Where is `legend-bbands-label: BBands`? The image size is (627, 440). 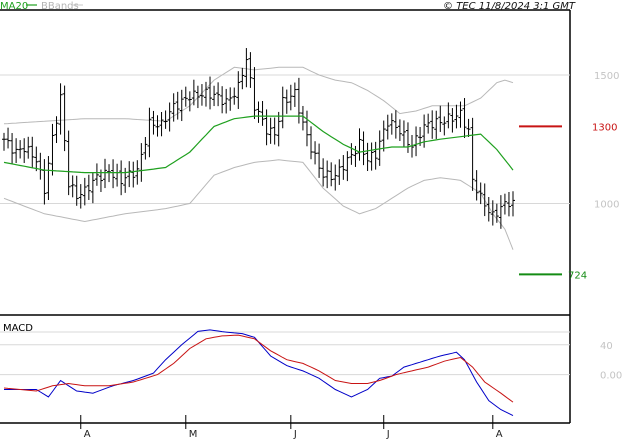
legend-bbands-label: BBands is located at coordinates (60, 6).